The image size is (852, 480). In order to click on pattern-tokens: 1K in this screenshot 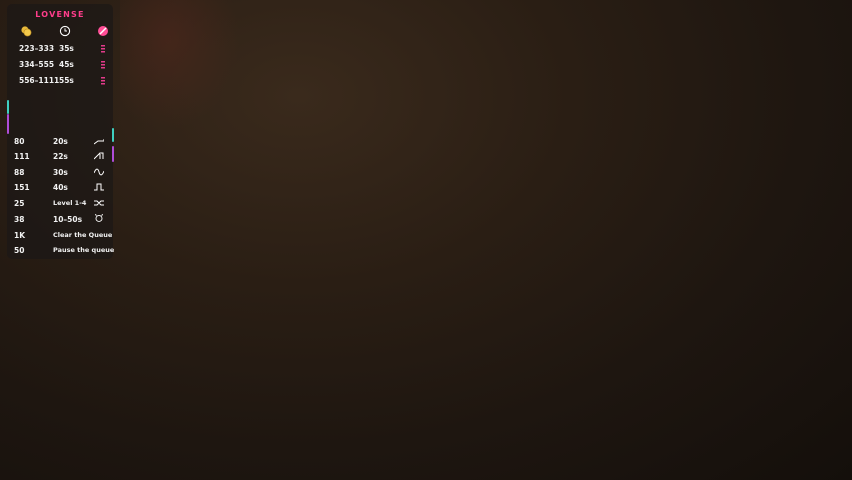, I will do `click(20, 235)`.